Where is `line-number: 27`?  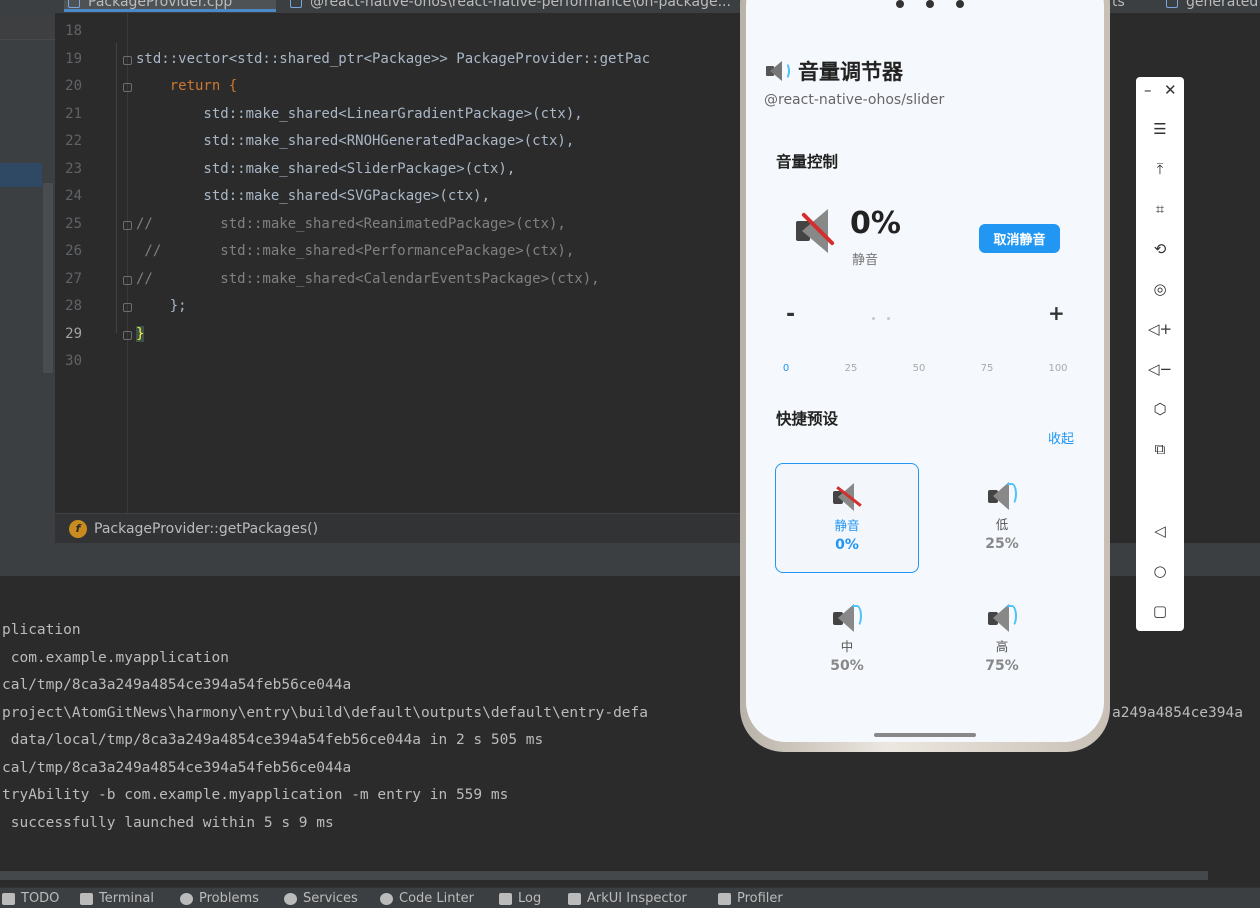
line-number: 27 is located at coordinates (73, 279).